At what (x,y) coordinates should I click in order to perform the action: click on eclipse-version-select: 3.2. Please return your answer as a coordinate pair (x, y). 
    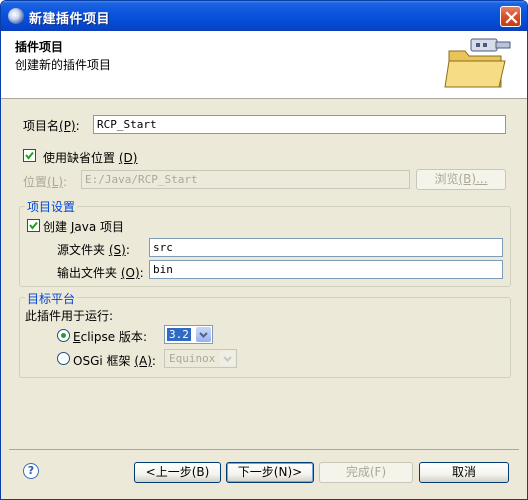
    Looking at the image, I should click on (188, 334).